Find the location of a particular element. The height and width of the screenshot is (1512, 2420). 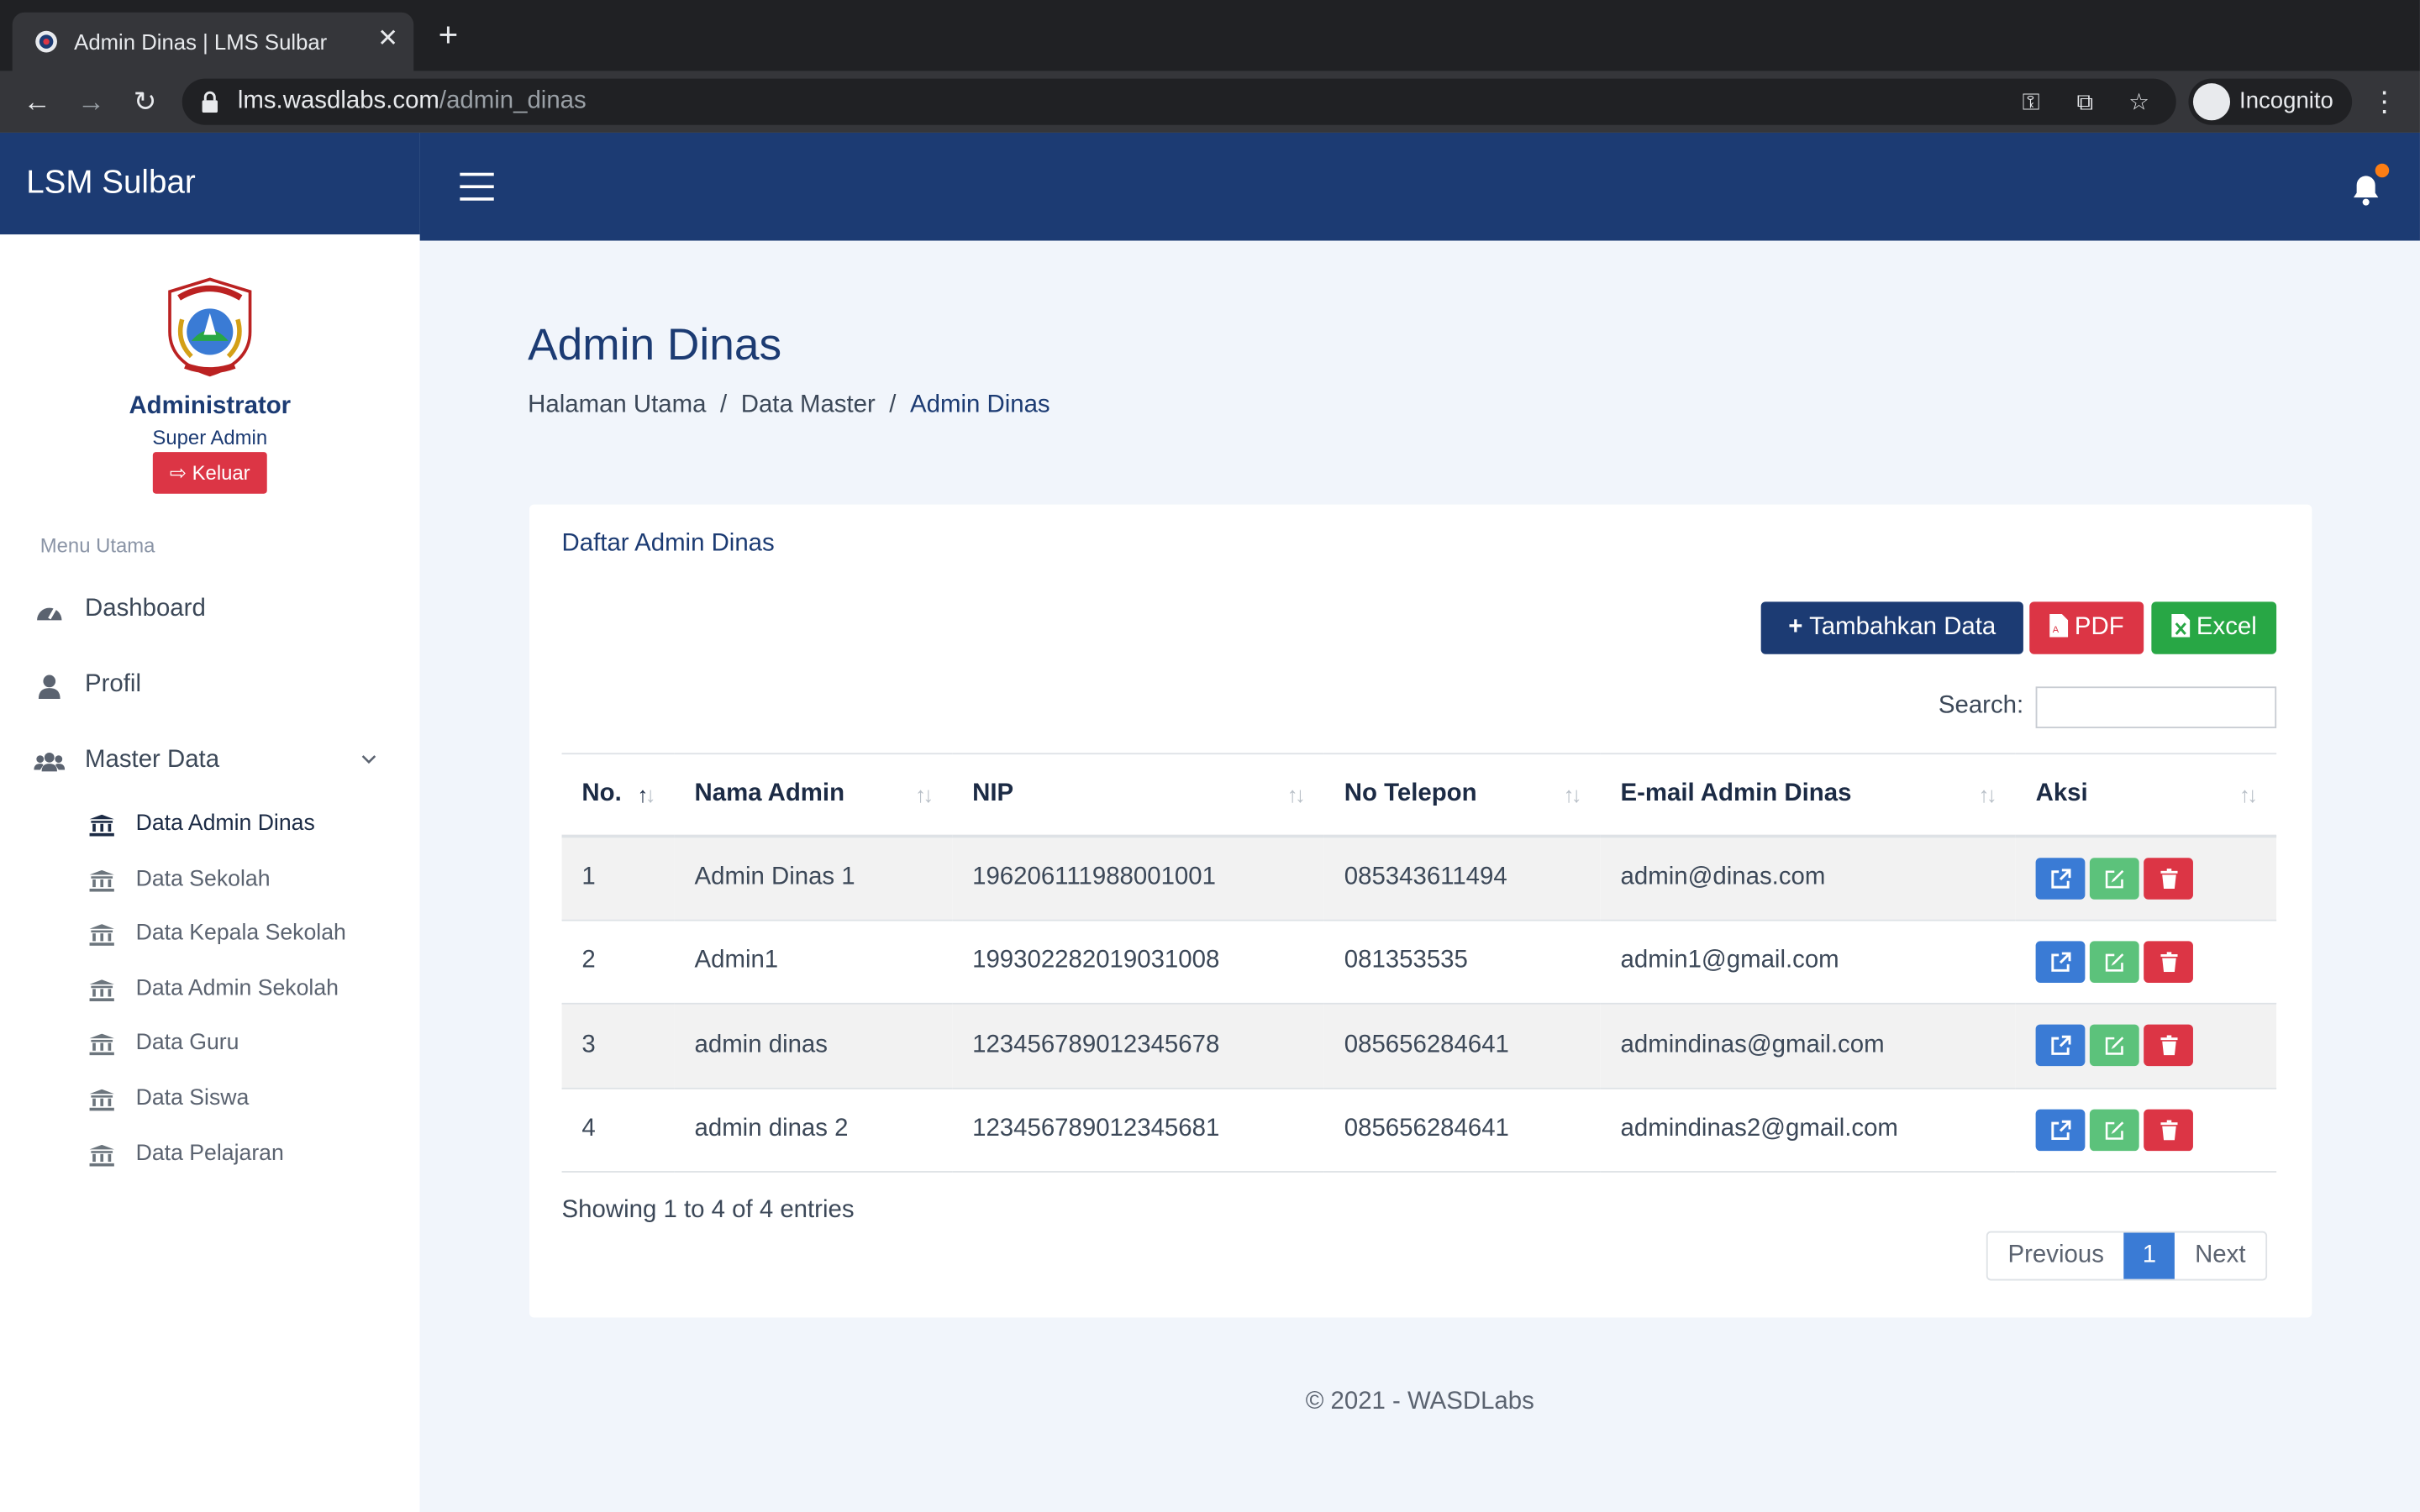

cell-no-telepon: 085343611494 is located at coordinates (1425, 877).